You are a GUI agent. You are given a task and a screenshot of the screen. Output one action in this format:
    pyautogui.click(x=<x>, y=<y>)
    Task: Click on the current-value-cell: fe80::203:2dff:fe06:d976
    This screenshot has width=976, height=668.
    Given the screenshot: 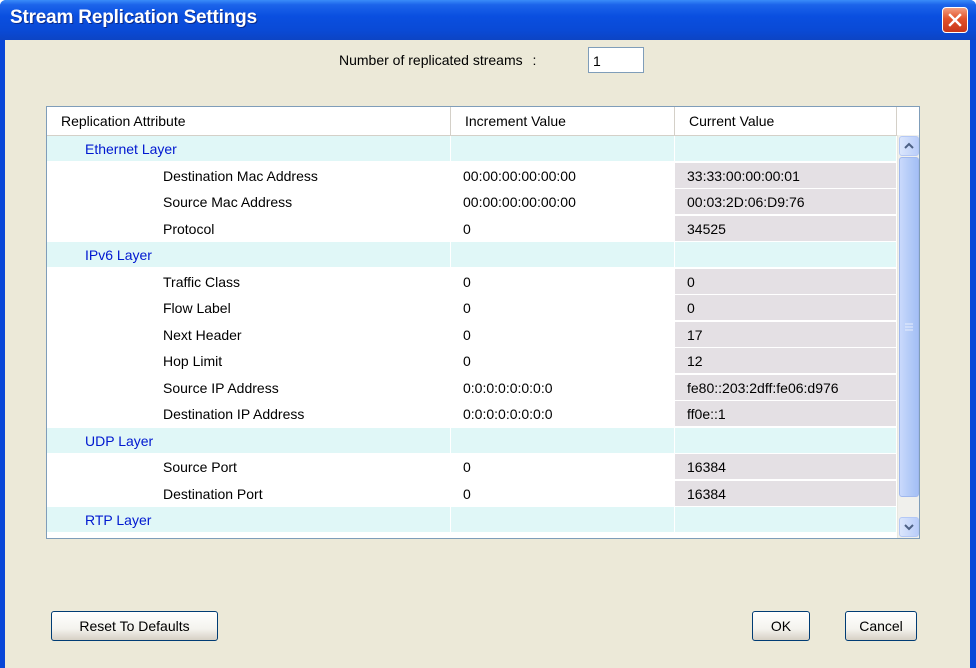 What is the action you would take?
    pyautogui.click(x=786, y=388)
    